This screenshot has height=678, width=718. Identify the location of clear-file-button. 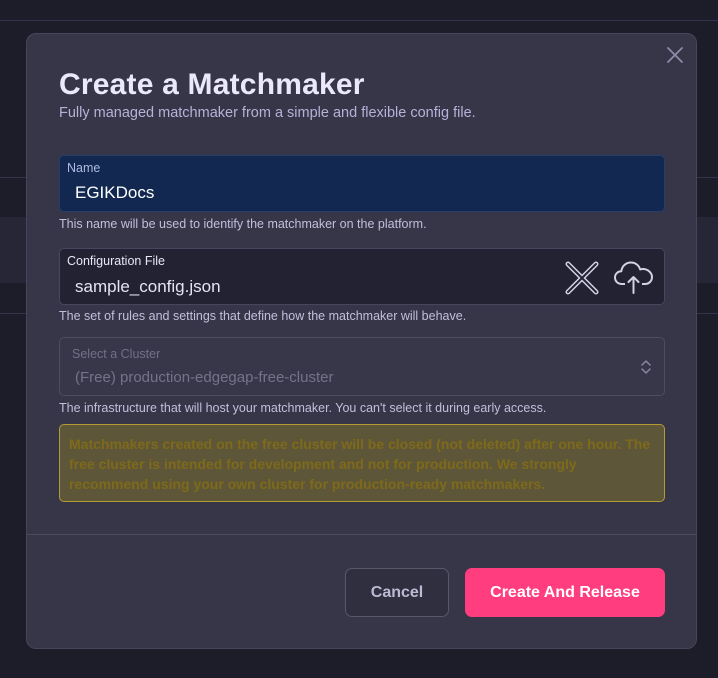
(582, 278).